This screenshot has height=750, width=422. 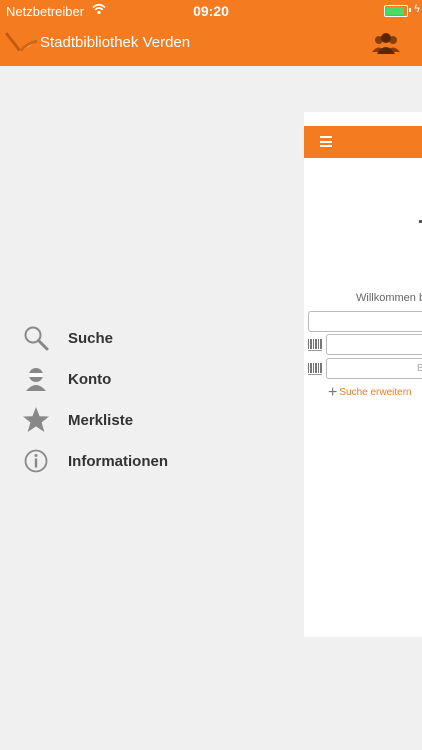 What do you see at coordinates (374, 344) in the screenshot?
I see `barcode-input` at bounding box center [374, 344].